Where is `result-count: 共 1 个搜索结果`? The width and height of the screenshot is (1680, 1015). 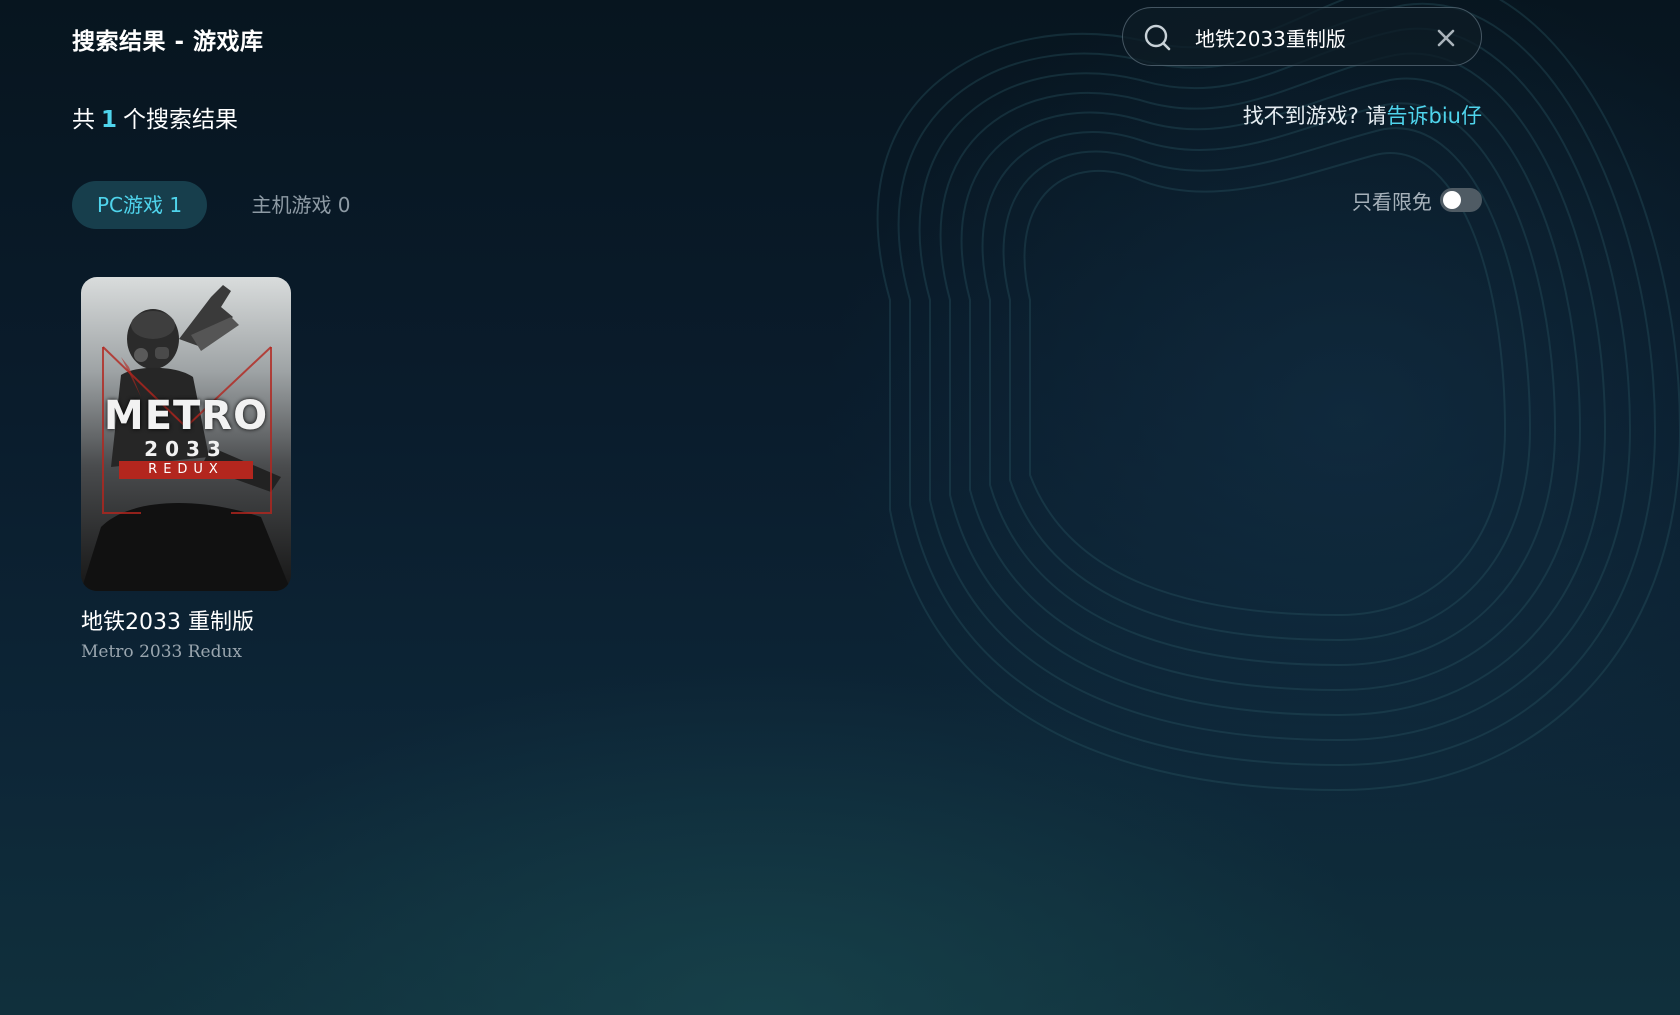 result-count: 共 1 个搜索结果 is located at coordinates (155, 117).